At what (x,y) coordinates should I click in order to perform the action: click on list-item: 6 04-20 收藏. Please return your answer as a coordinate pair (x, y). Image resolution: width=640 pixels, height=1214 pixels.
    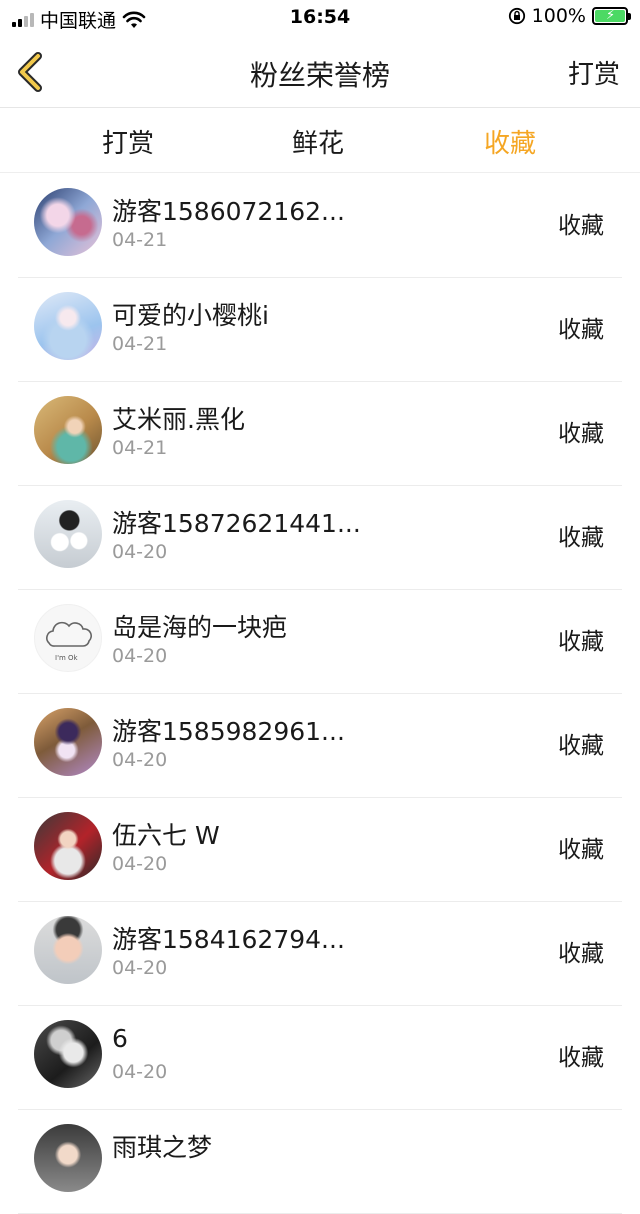
    Looking at the image, I should click on (320, 1058).